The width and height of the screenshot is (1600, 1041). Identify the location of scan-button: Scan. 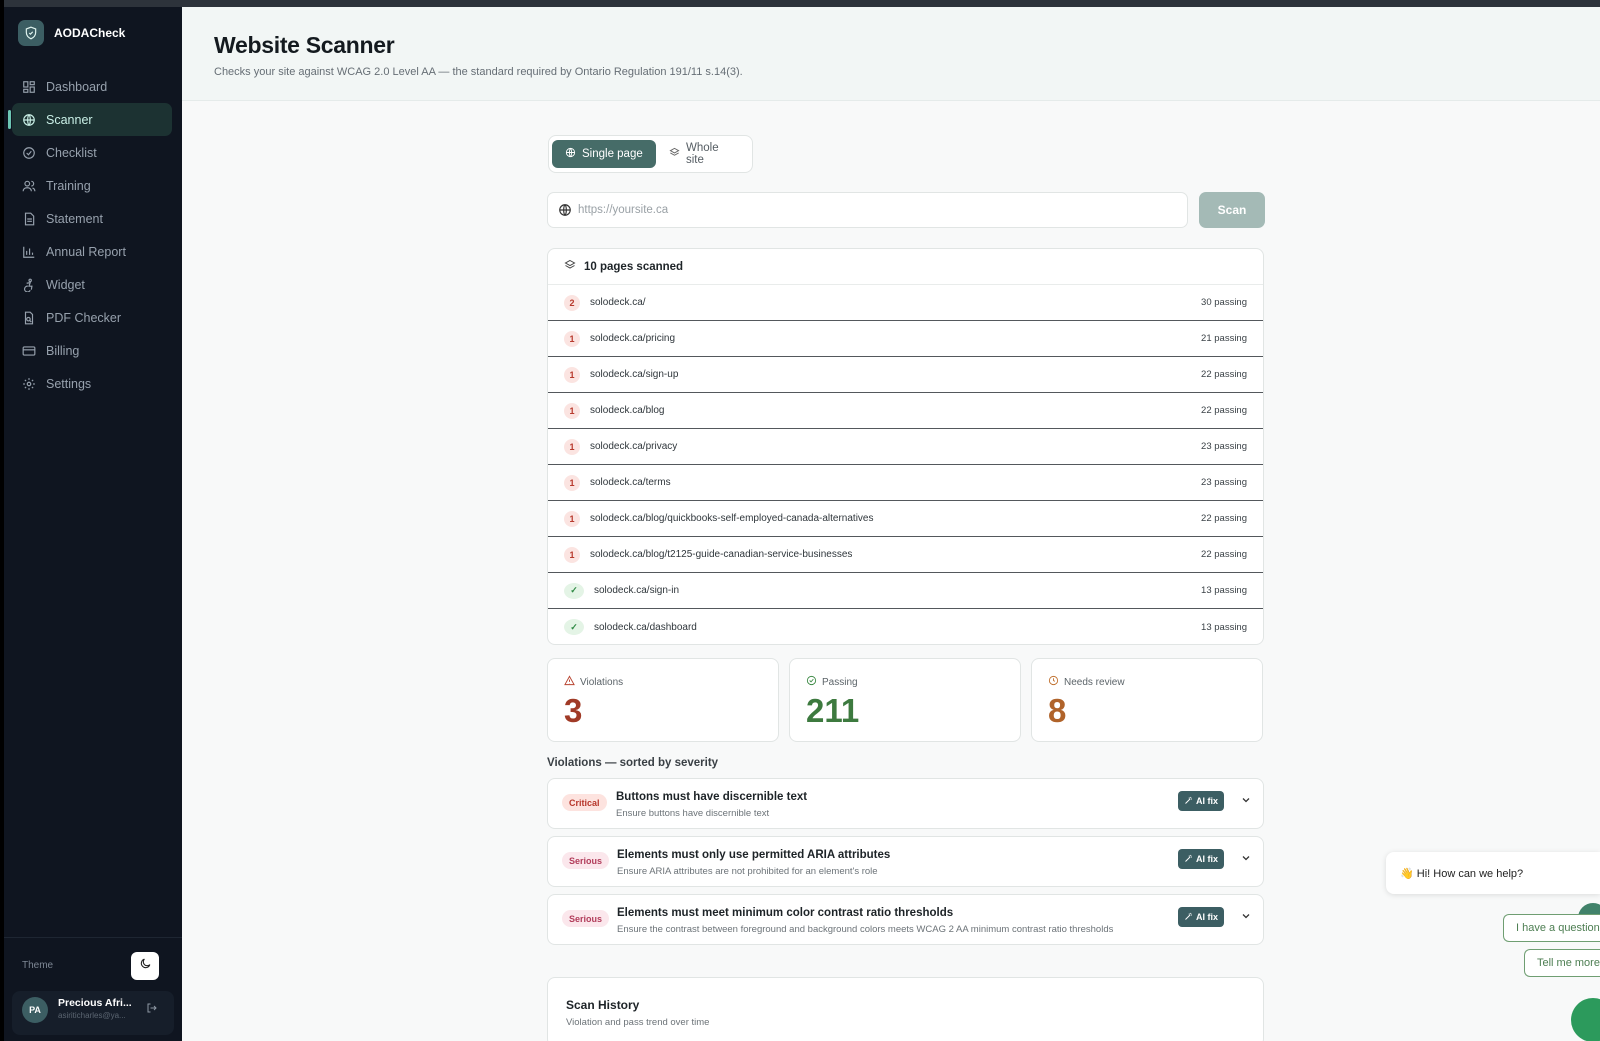
(1232, 210).